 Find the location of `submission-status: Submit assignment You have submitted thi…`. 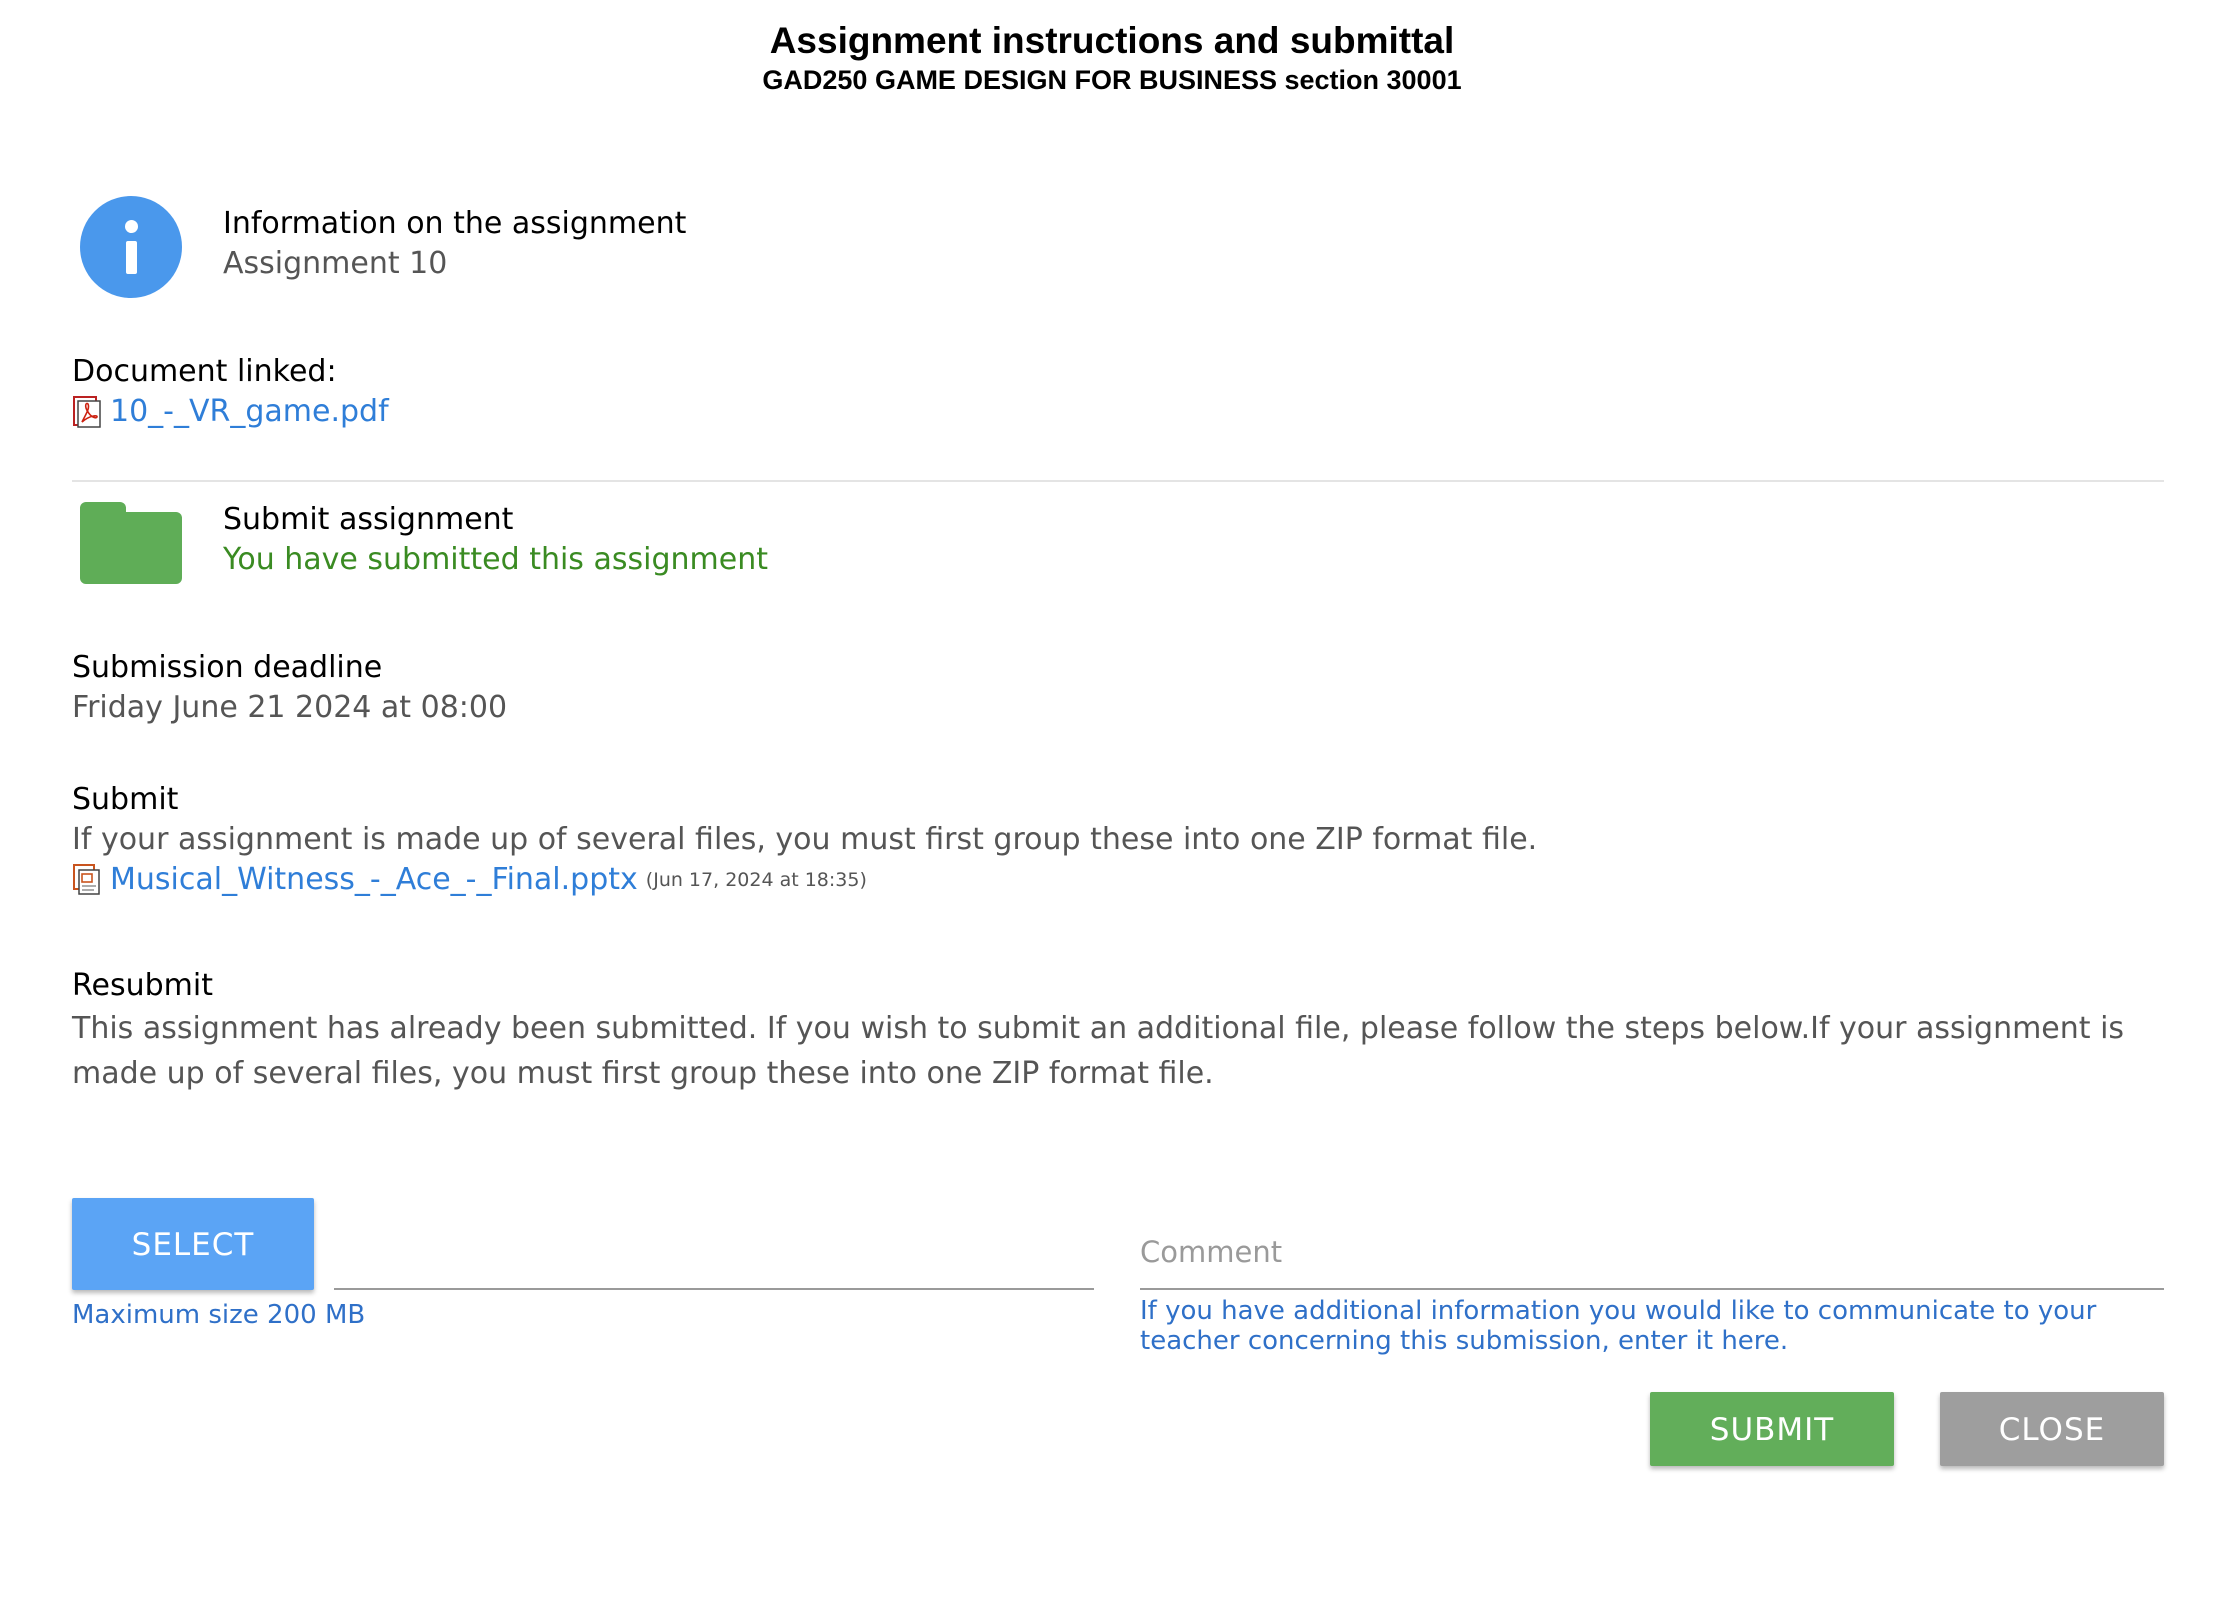

submission-status: Submit assignment You have submitted thi… is located at coordinates (495, 540).